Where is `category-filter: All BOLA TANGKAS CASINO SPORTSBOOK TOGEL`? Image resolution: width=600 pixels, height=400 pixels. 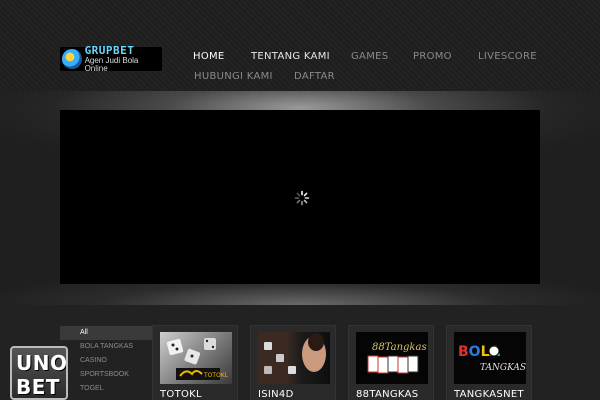
category-filter: All BOLA TANGKAS CASINO SPORTSBOOK TOGEL is located at coordinates (106, 361).